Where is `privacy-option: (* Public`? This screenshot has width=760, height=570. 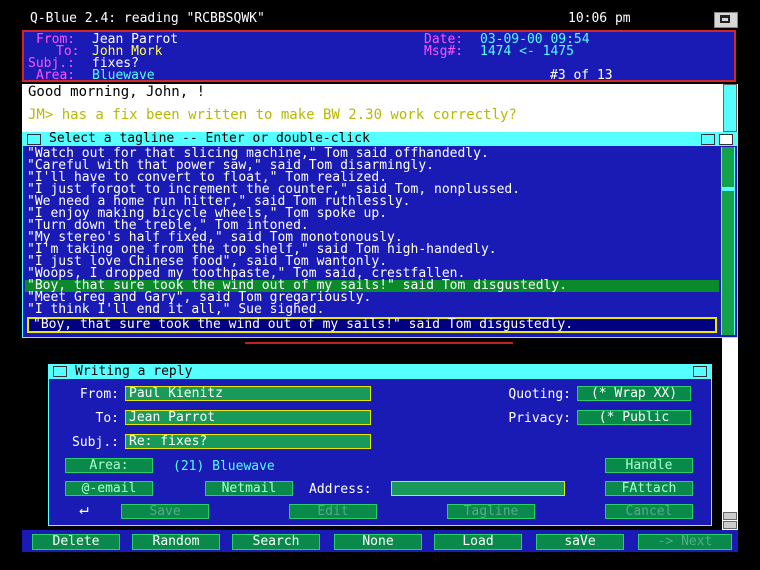 privacy-option: (* Public is located at coordinates (634, 417).